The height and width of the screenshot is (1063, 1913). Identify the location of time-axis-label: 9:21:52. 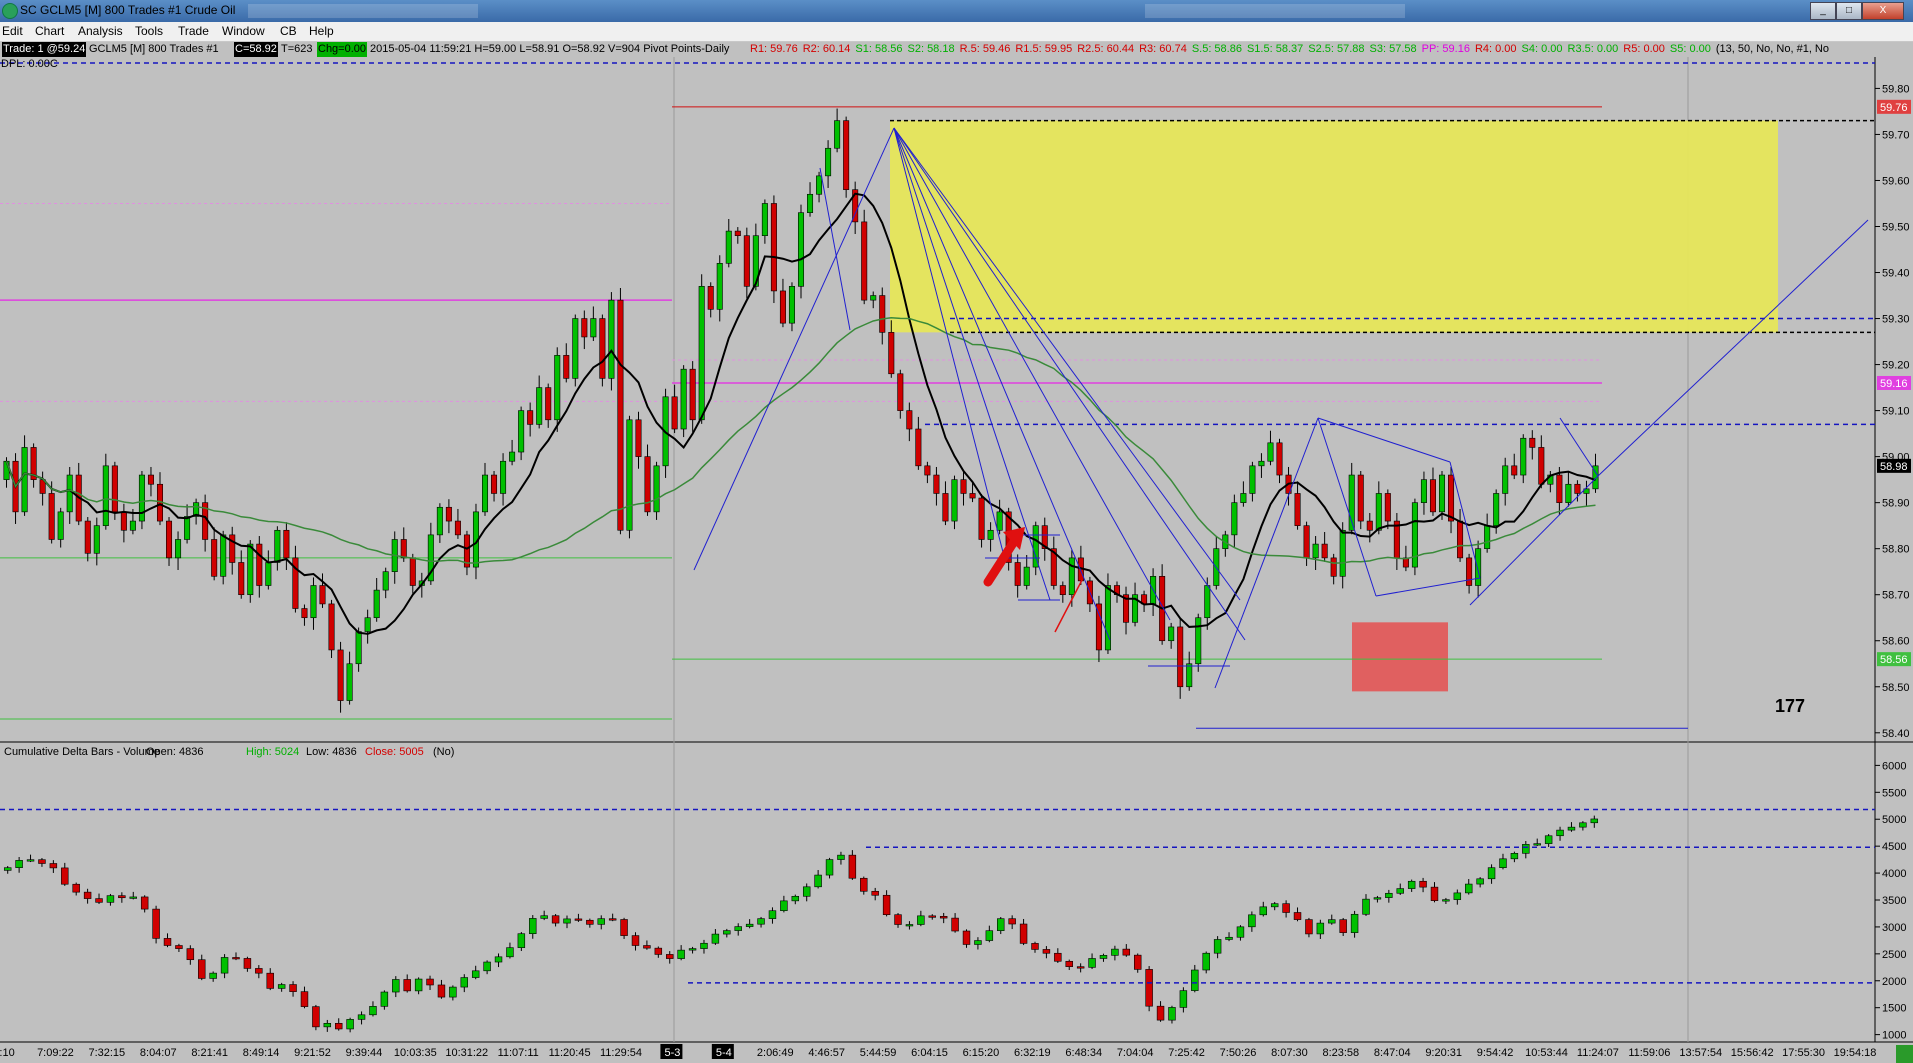
(312, 1053).